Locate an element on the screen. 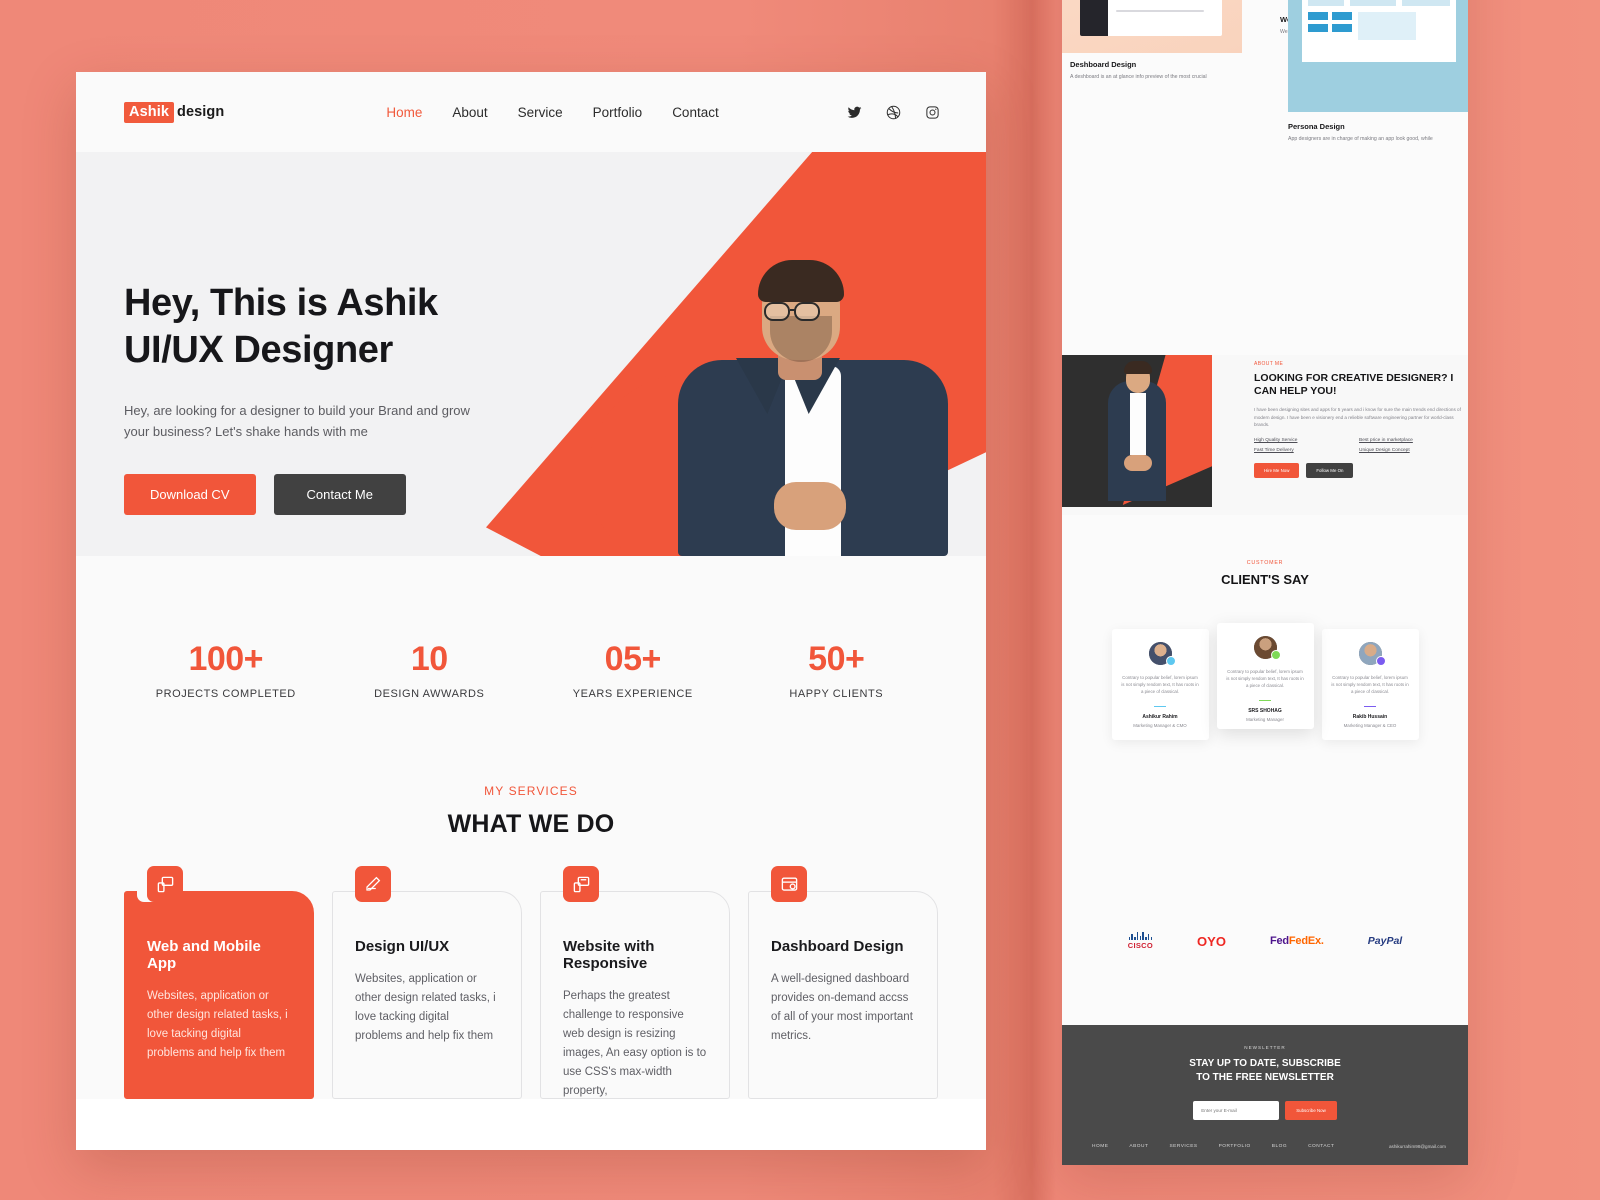  cisco-logo: CISCO is located at coordinates (1140, 941).